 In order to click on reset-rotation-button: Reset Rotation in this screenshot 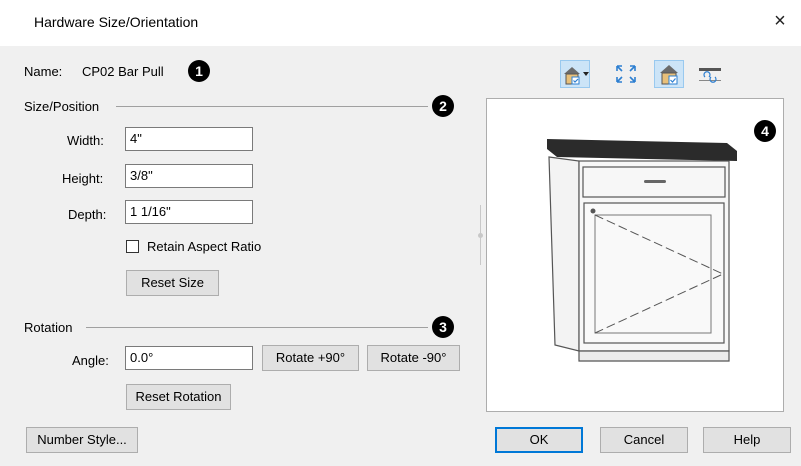, I will do `click(178, 397)`.